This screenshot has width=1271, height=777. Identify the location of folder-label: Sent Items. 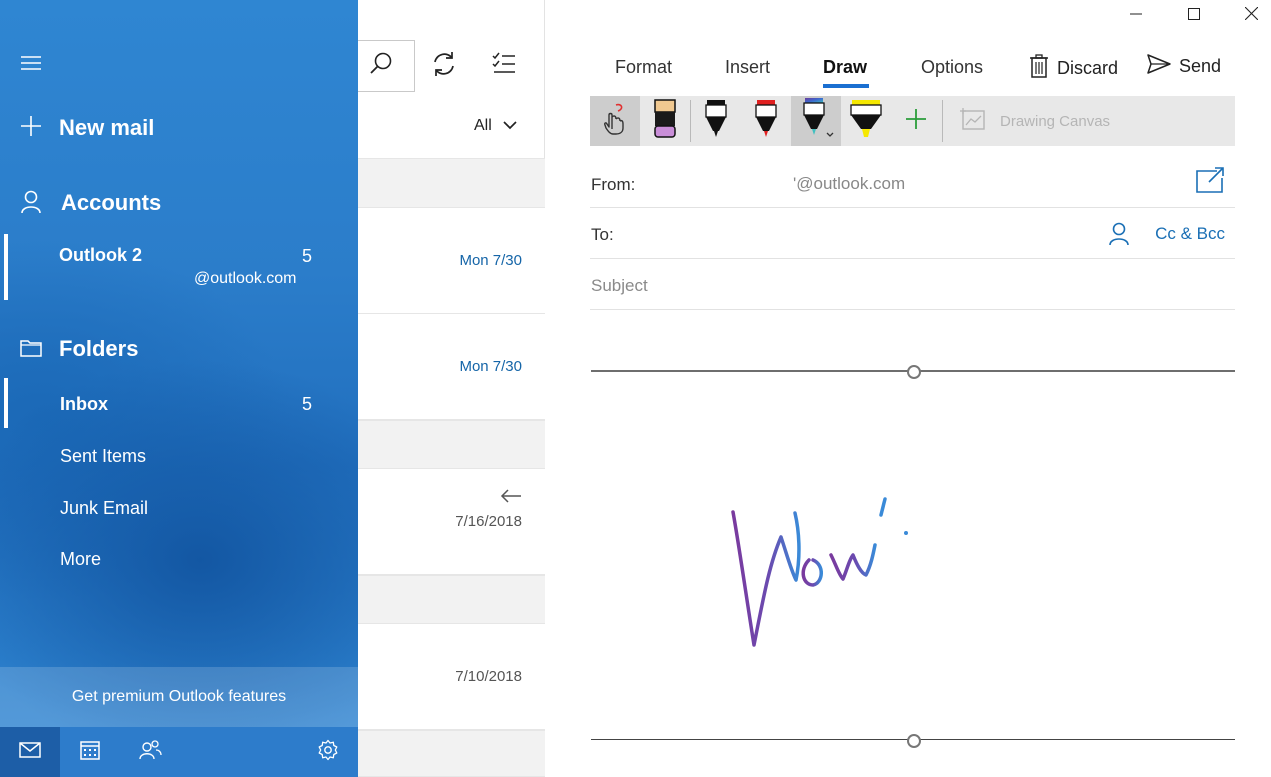
(103, 456).